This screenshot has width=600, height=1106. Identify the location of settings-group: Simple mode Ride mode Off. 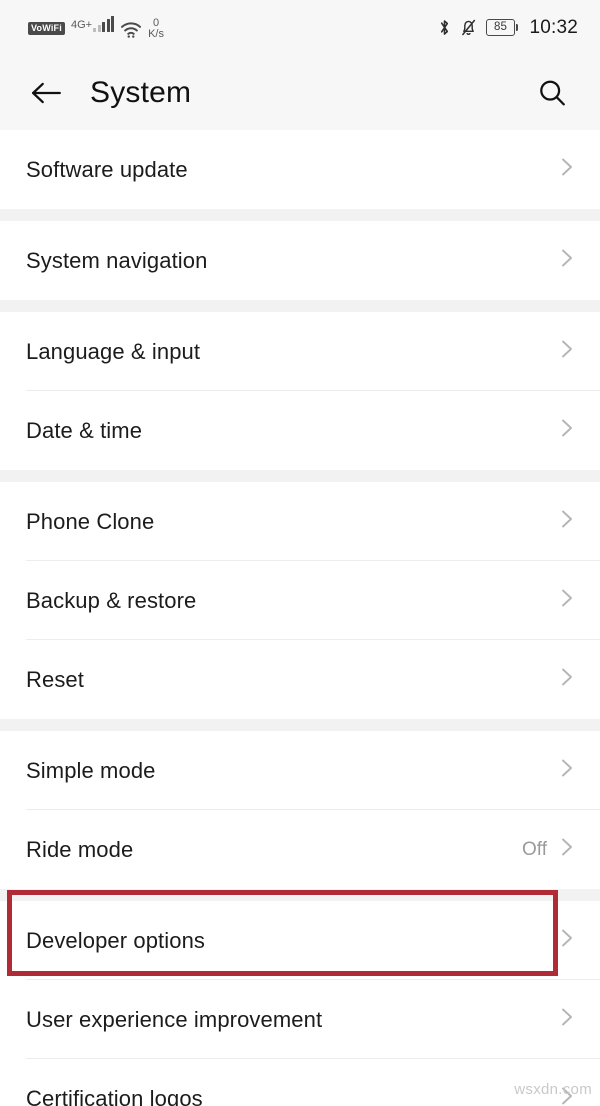
(300, 810).